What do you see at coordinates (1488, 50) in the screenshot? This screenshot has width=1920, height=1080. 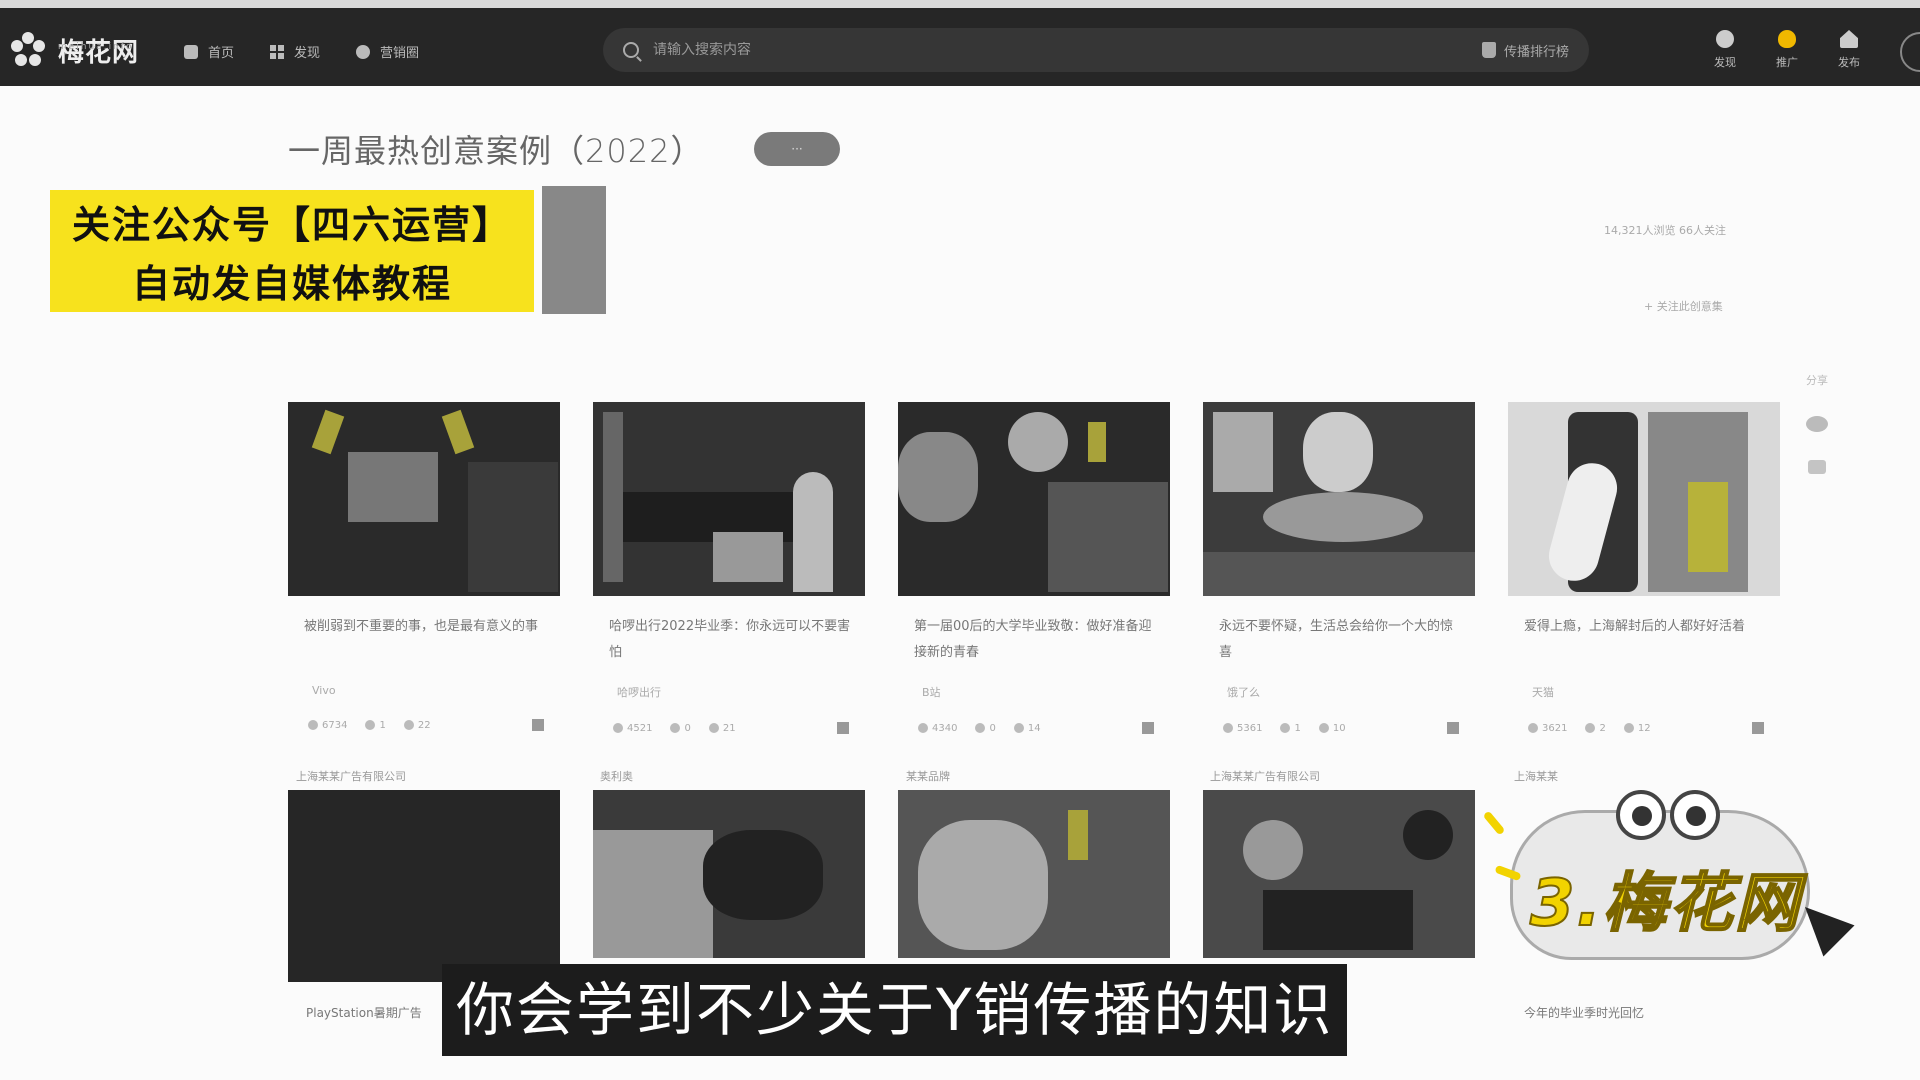 I see `trophy-icon` at bounding box center [1488, 50].